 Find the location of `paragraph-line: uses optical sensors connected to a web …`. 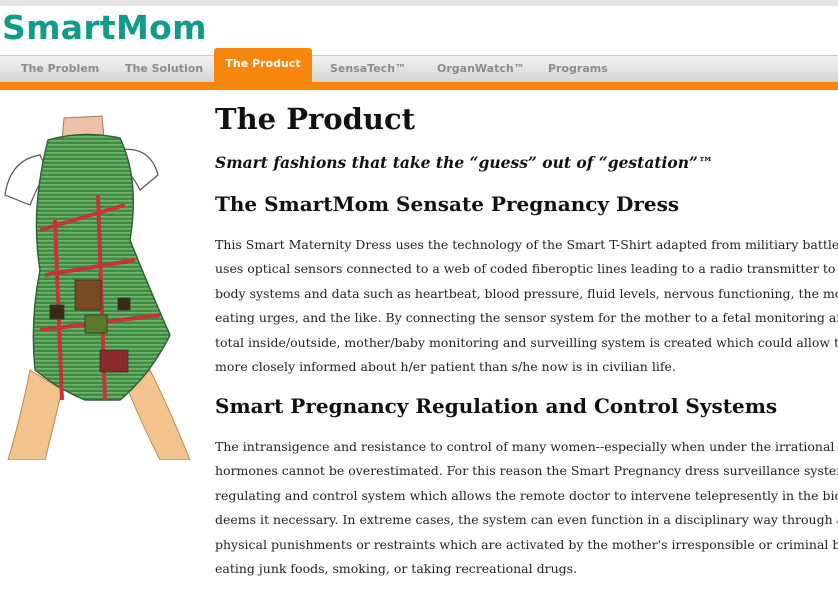

paragraph-line: uses optical sensors connected to a web … is located at coordinates (526, 269).